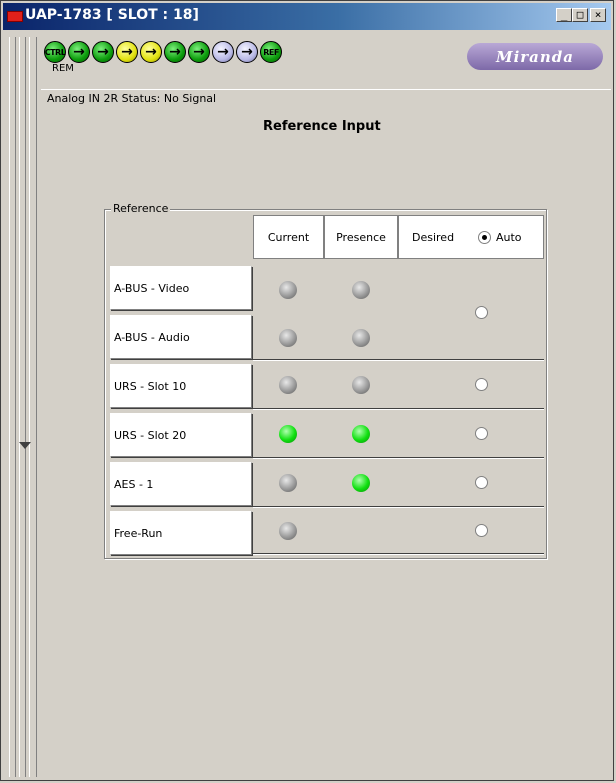 The width and height of the screenshot is (616, 783). Describe the element at coordinates (307, 16) in the screenshot. I see `title-bar: UAP-1783 [ SLOT : 18] _ □ ×` at that location.